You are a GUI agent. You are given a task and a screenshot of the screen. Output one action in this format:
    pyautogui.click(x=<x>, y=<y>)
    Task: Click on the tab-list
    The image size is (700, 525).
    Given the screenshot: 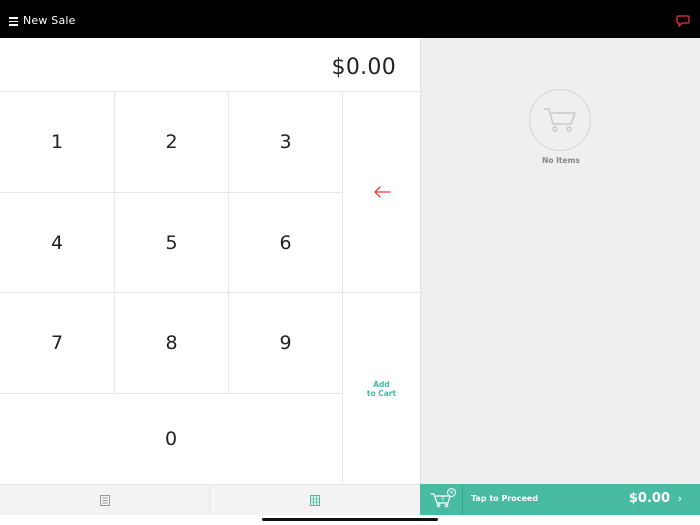 What is the action you would take?
    pyautogui.click(x=105, y=500)
    